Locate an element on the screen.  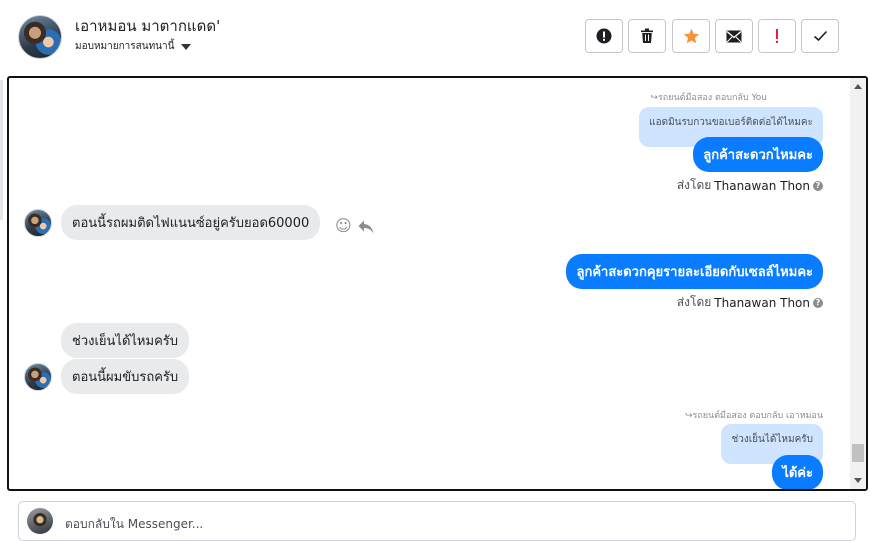
page-avatar is located at coordinates (40, 521).